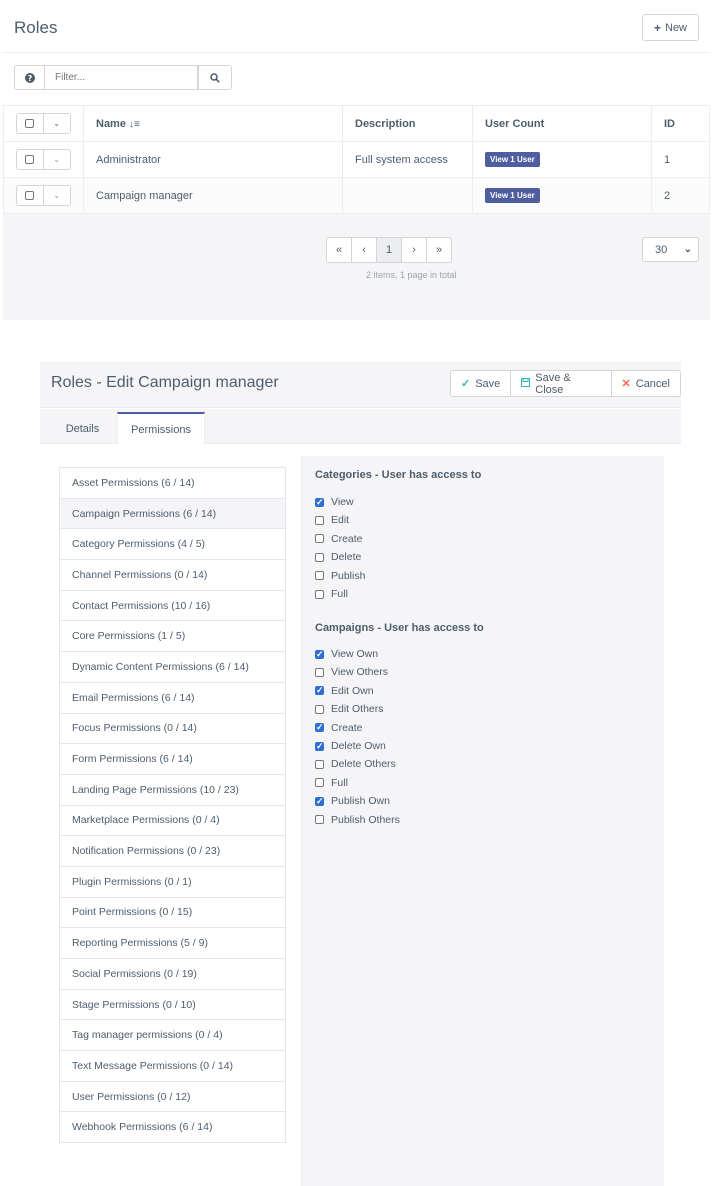  What do you see at coordinates (439, 250) in the screenshot?
I see `last-page-button: »` at bounding box center [439, 250].